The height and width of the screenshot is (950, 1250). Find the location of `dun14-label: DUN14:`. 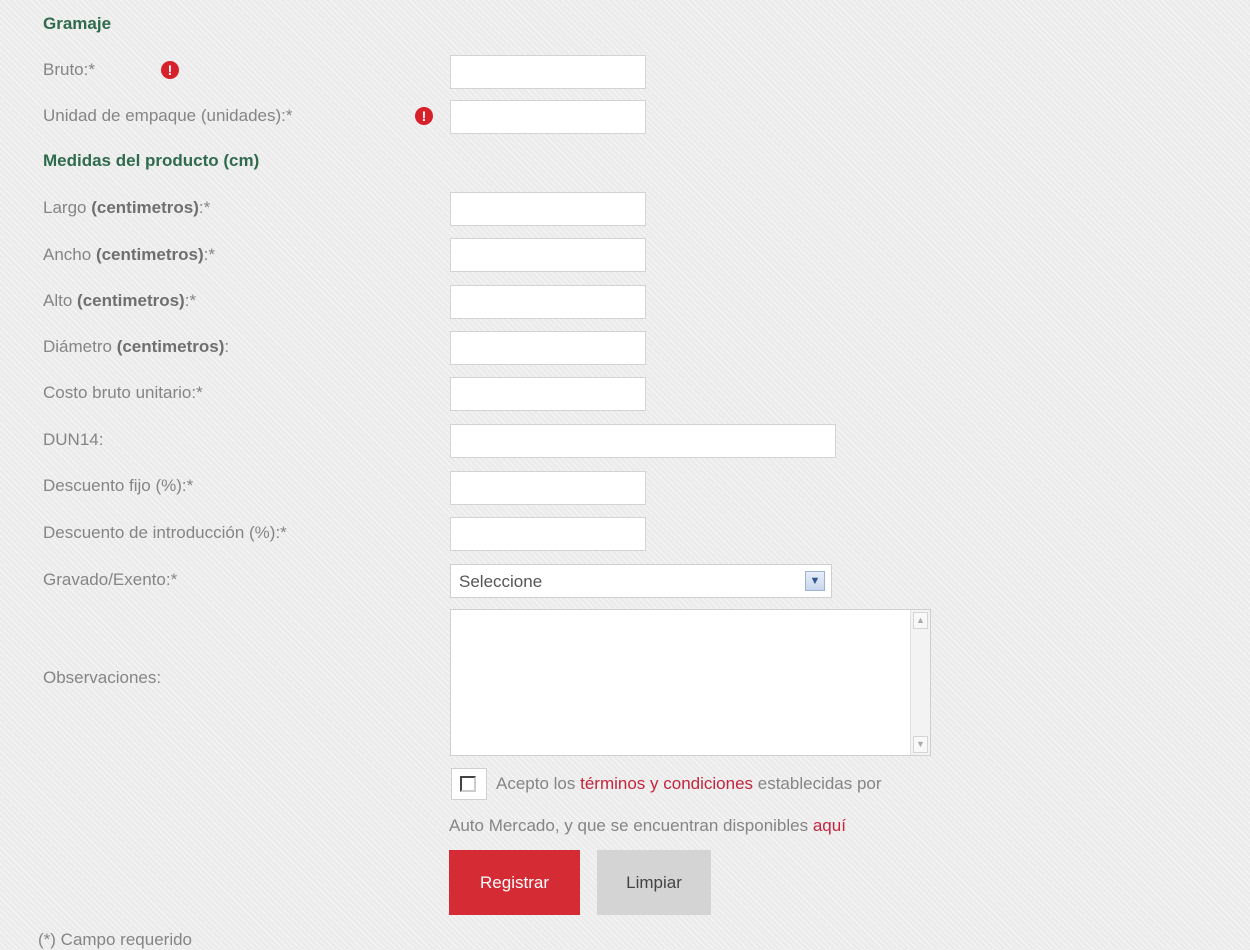

dun14-label: DUN14: is located at coordinates (73, 439).